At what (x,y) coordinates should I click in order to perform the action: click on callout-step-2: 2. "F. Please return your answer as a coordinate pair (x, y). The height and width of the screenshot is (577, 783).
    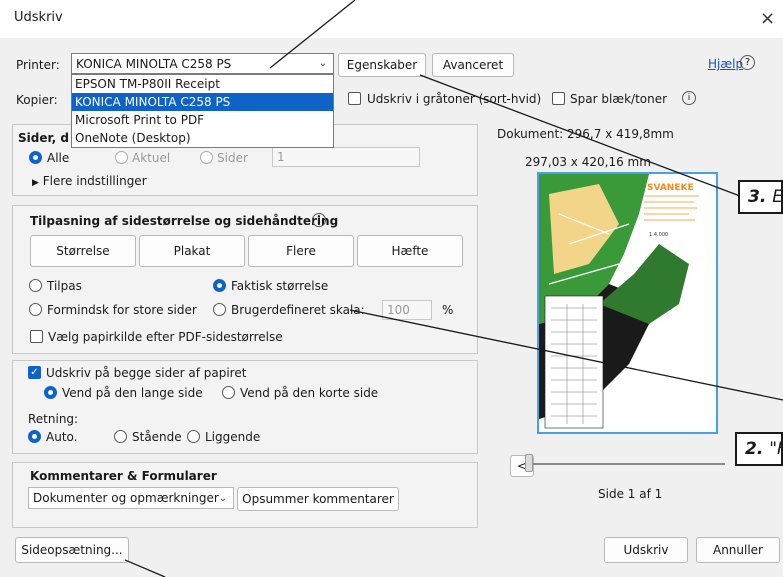
    Looking at the image, I should click on (759, 449).